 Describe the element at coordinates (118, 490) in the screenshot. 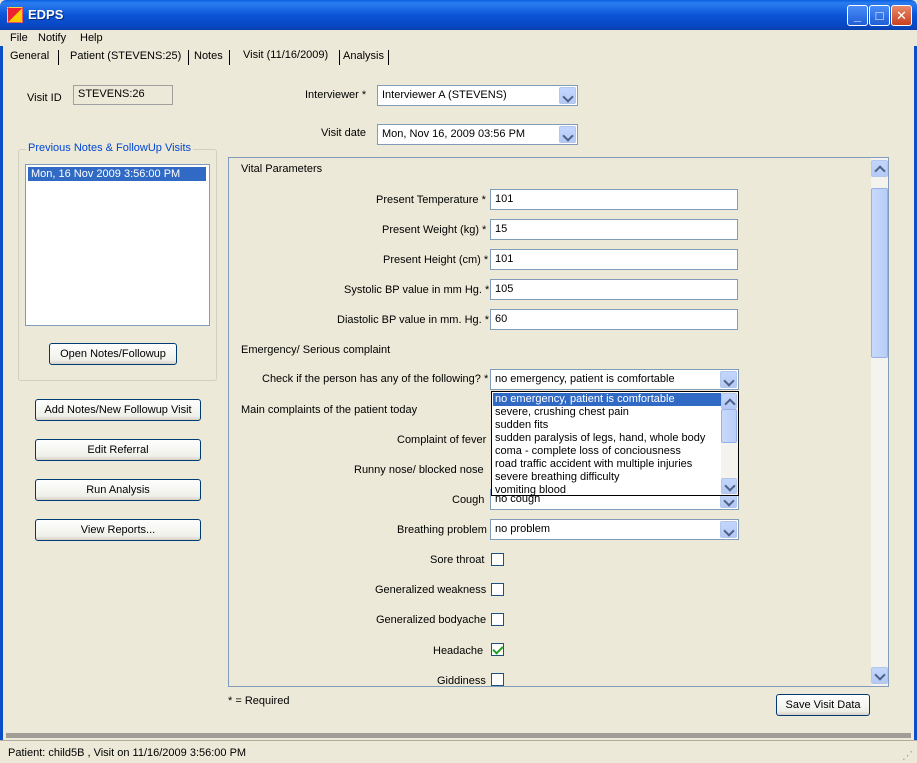

I see `run-analysis-button: Run Analysis` at that location.